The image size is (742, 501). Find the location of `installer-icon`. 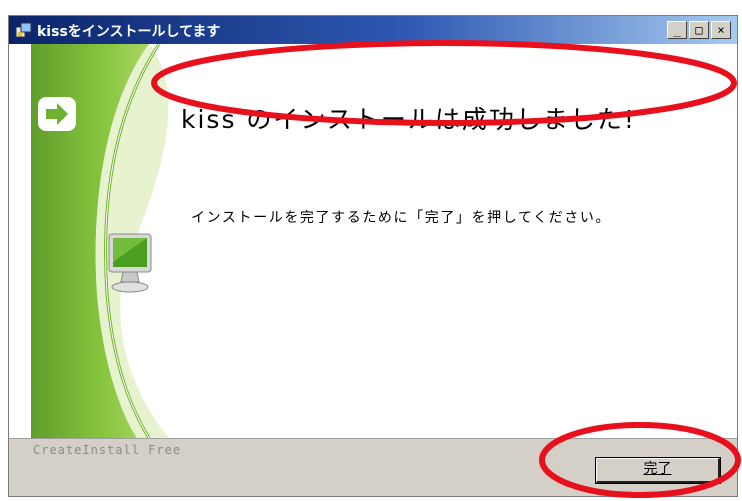

installer-icon is located at coordinates (23, 30).